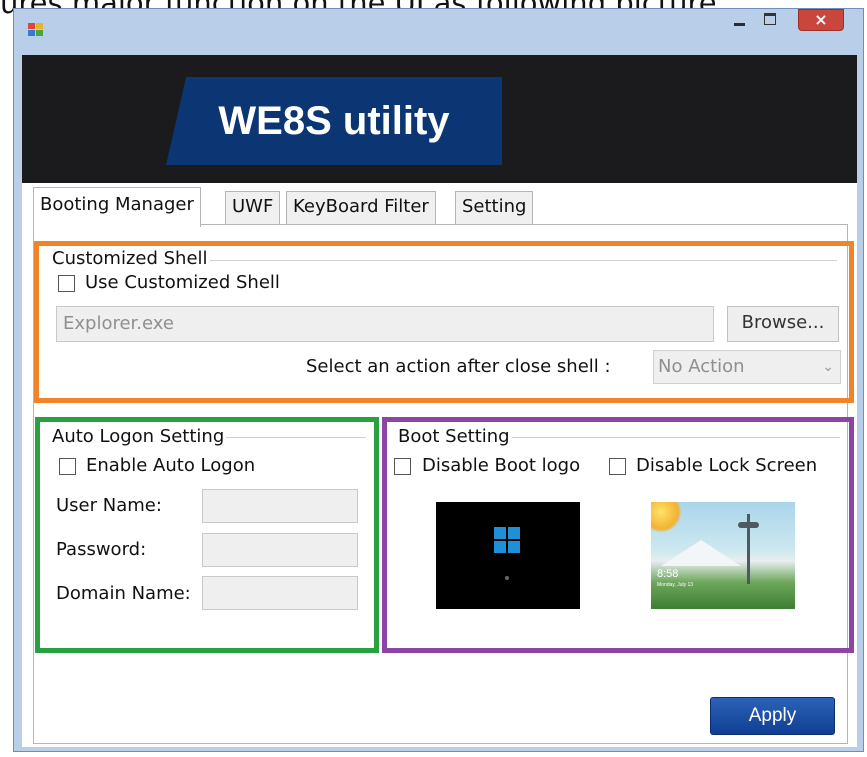 Image resolution: width=867 pixels, height=757 pixels. I want to click on close-shell-action-label: Select an action after close shell :, so click(458, 366).